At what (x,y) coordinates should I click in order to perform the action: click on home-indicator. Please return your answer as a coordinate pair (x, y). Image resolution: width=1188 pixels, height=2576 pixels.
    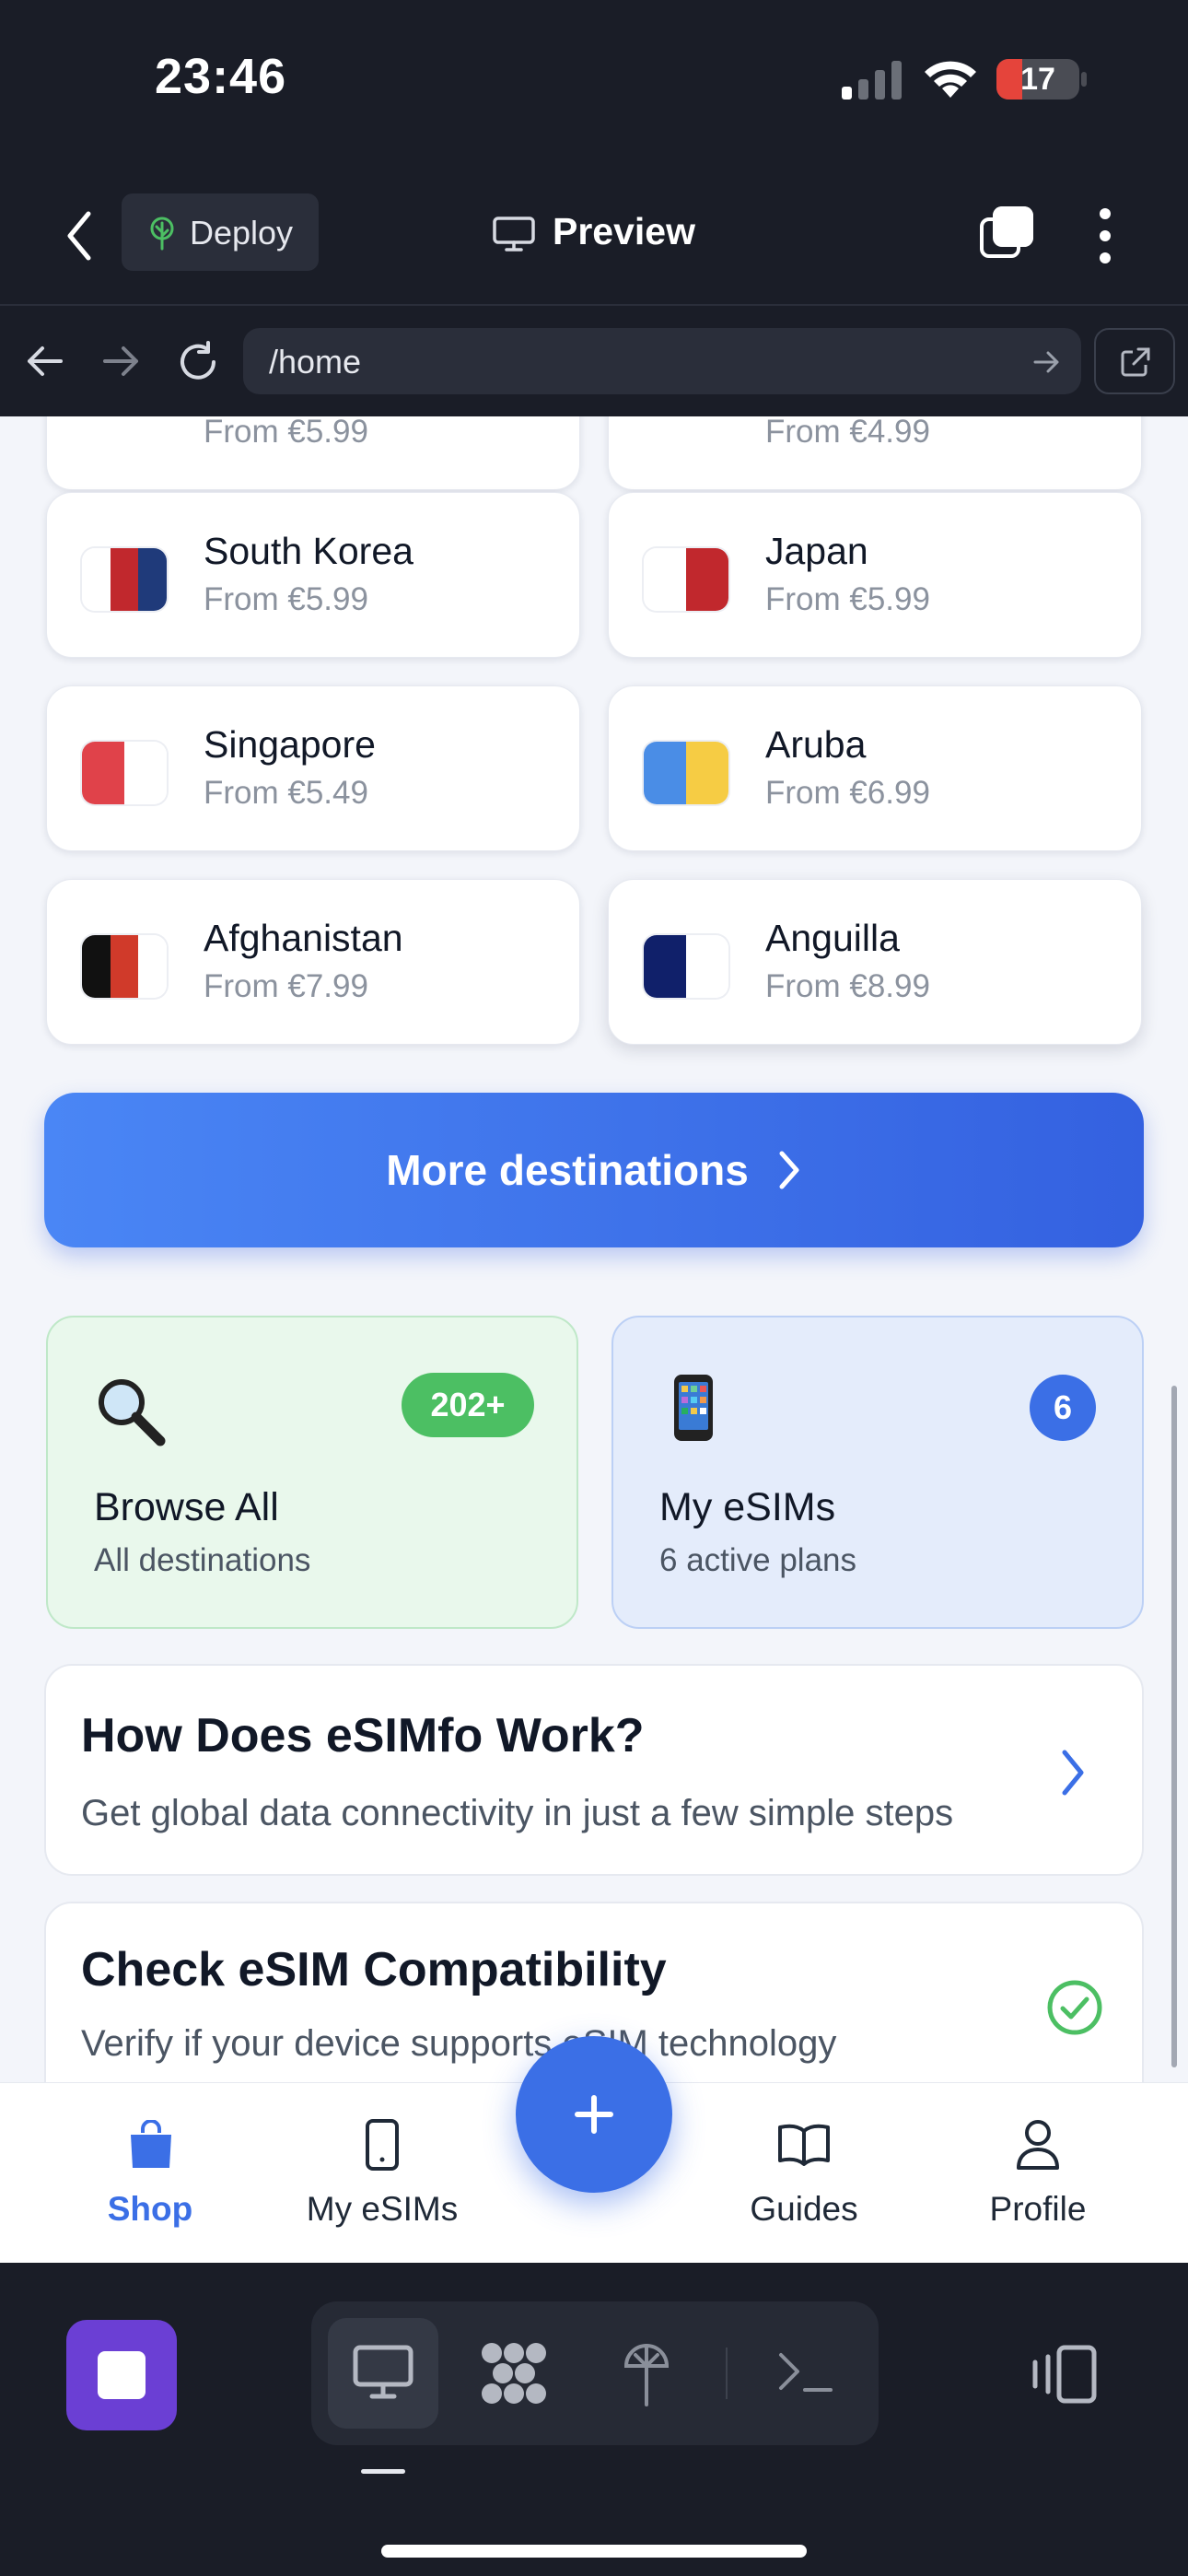
    Looking at the image, I should click on (594, 2551).